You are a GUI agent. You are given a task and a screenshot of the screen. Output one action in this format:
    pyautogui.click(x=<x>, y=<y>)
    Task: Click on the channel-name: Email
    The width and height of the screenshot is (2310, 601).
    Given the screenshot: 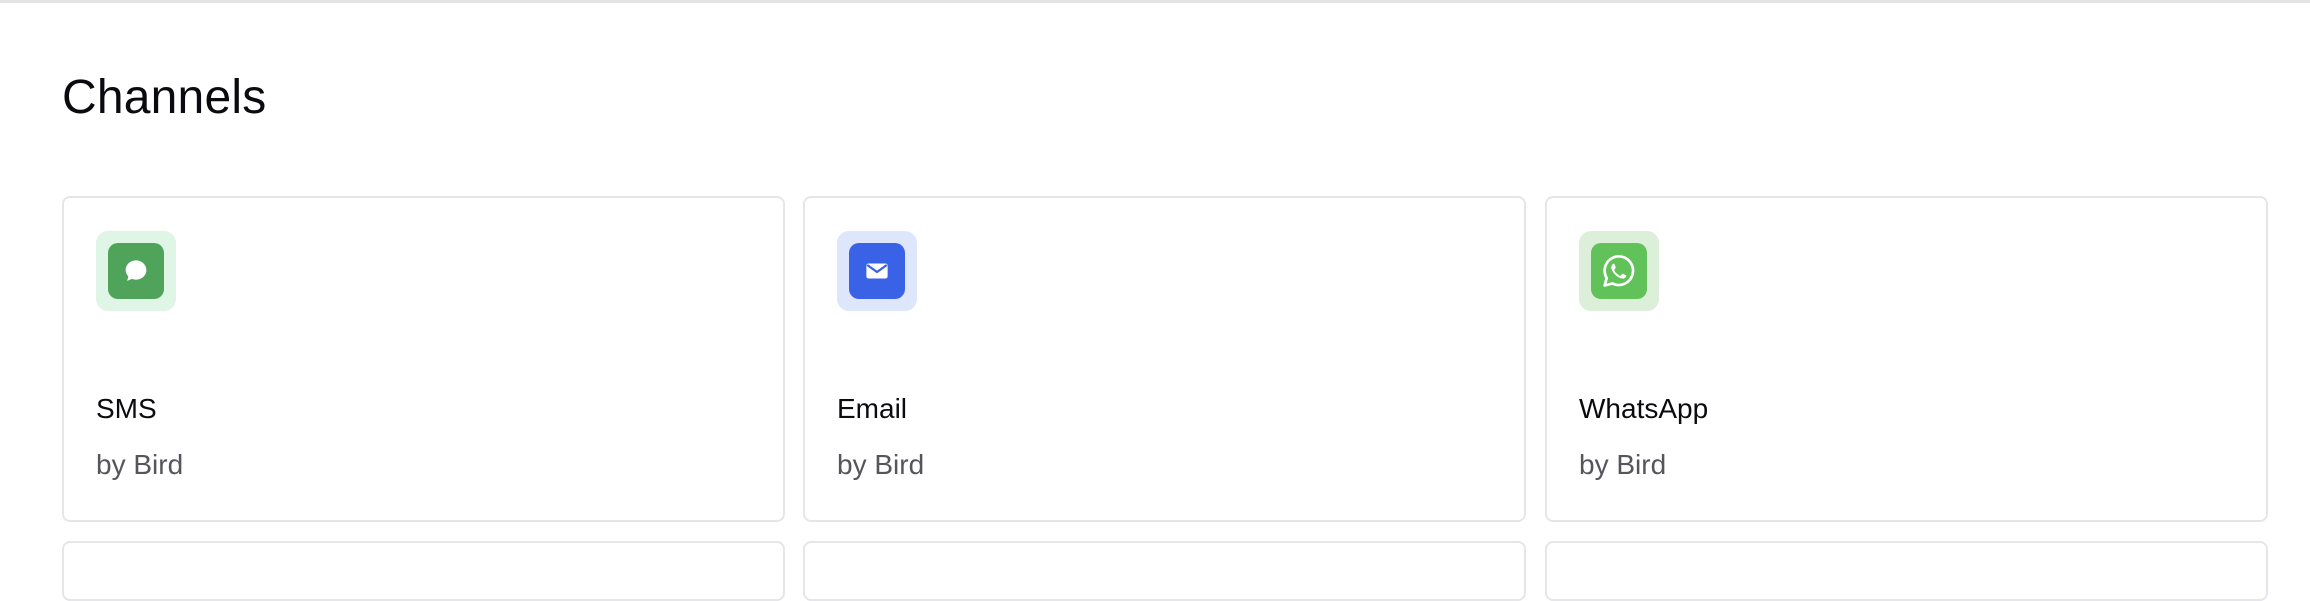 What is the action you would take?
    pyautogui.click(x=872, y=408)
    